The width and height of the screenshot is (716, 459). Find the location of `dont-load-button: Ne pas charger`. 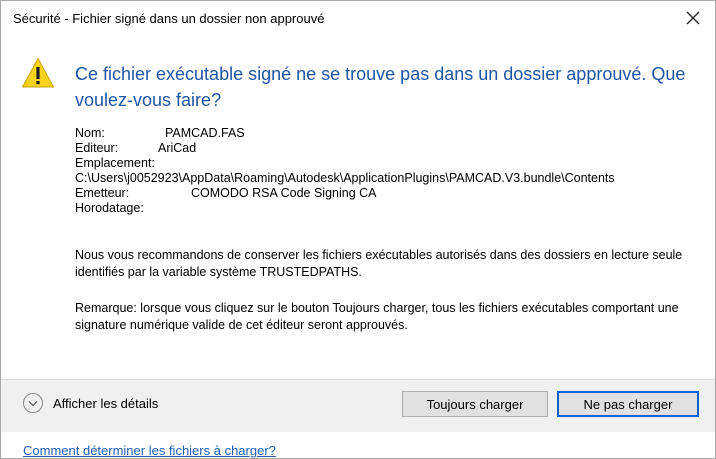

dont-load-button: Ne pas charger is located at coordinates (628, 404).